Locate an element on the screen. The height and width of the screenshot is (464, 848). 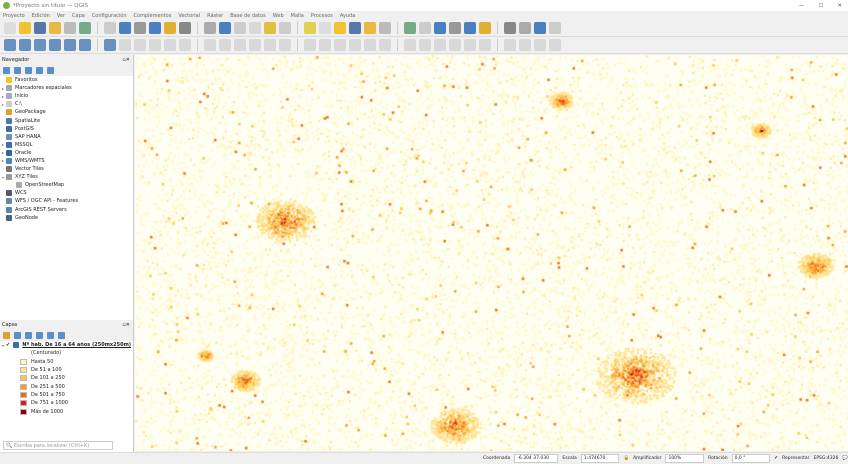
menu-1: Edición is located at coordinates (41, 16).